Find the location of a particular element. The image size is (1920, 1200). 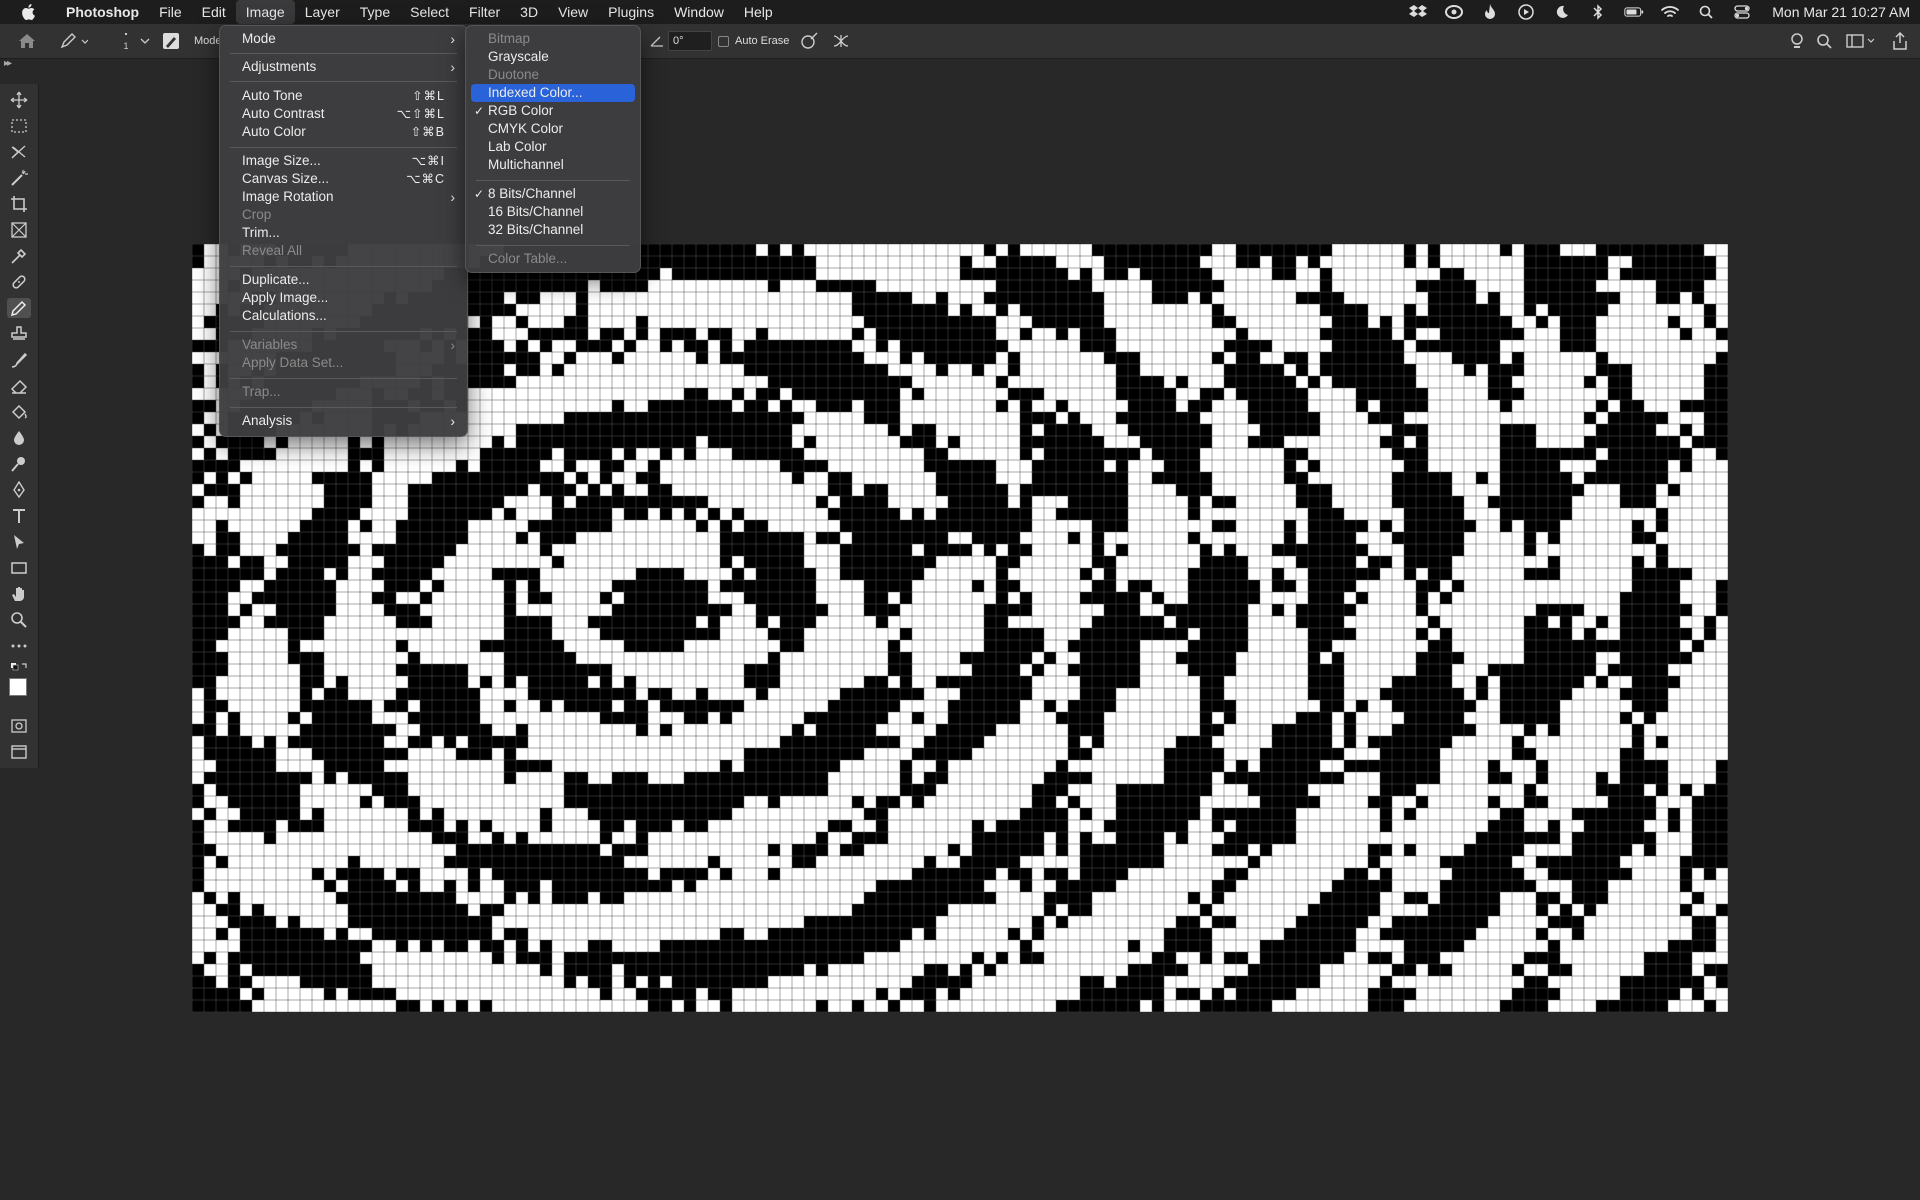

menu-item-image-size: Image Size... ⌥⌘I is located at coordinates (343, 161).